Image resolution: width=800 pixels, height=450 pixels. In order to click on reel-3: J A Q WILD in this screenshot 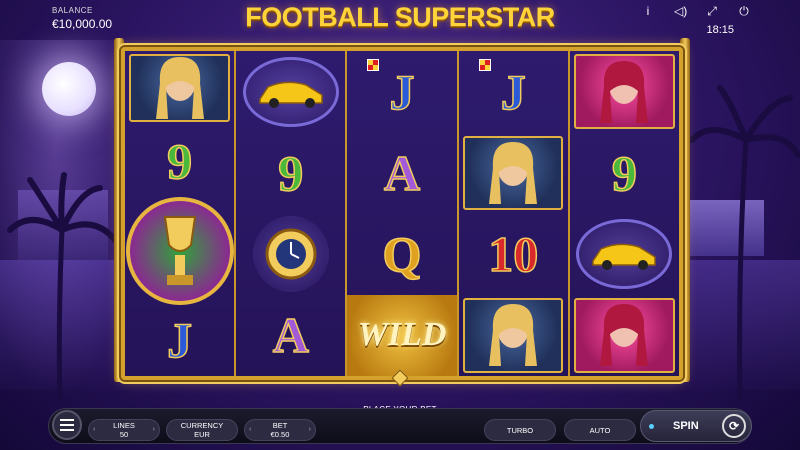, I will do `click(403, 213)`.